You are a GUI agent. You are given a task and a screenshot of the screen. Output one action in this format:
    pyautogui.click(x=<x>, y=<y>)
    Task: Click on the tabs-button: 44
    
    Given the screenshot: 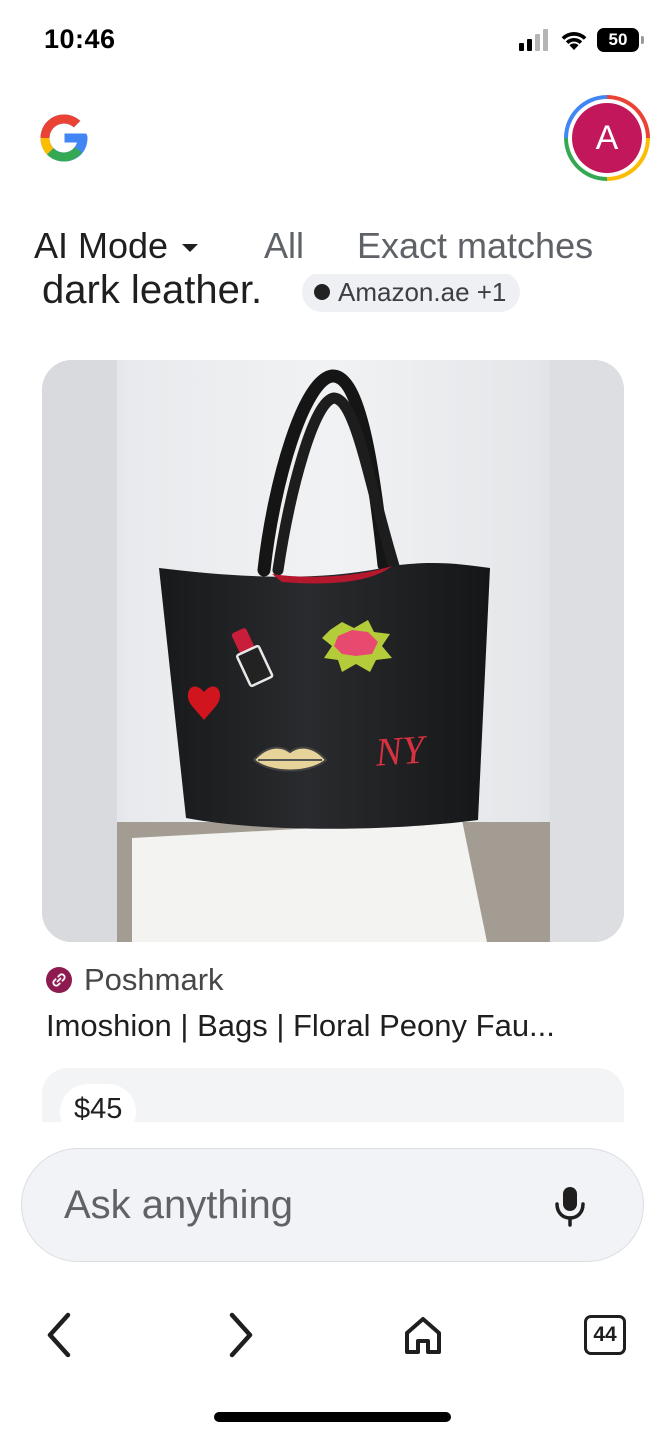 What is the action you would take?
    pyautogui.click(x=605, y=1335)
    